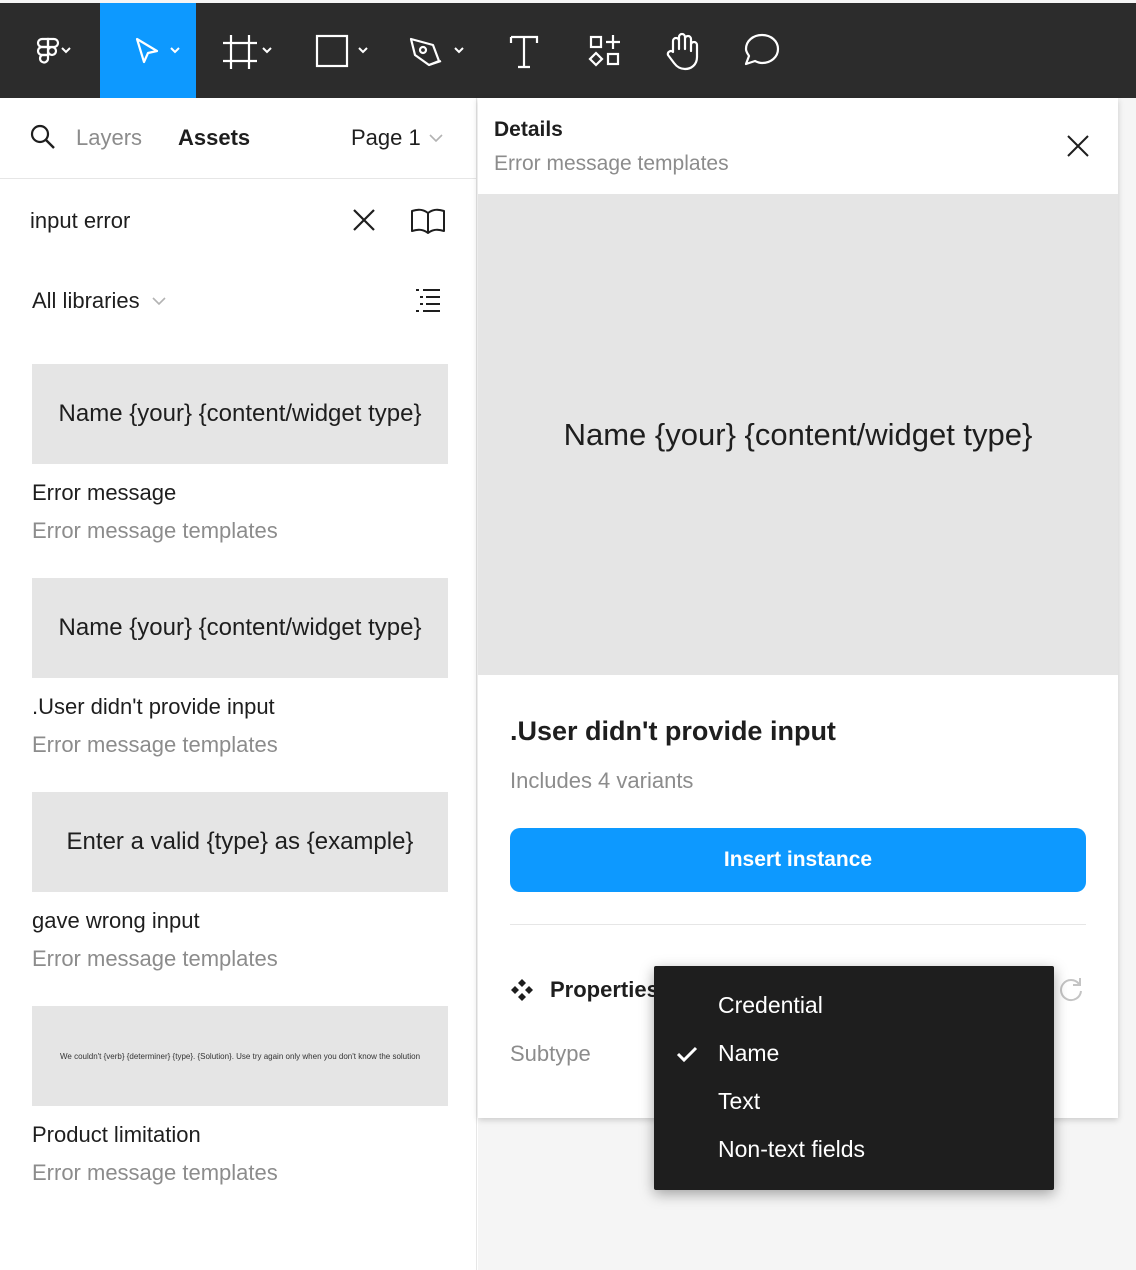  What do you see at coordinates (53, 50) in the screenshot?
I see `figma-logo-icon` at bounding box center [53, 50].